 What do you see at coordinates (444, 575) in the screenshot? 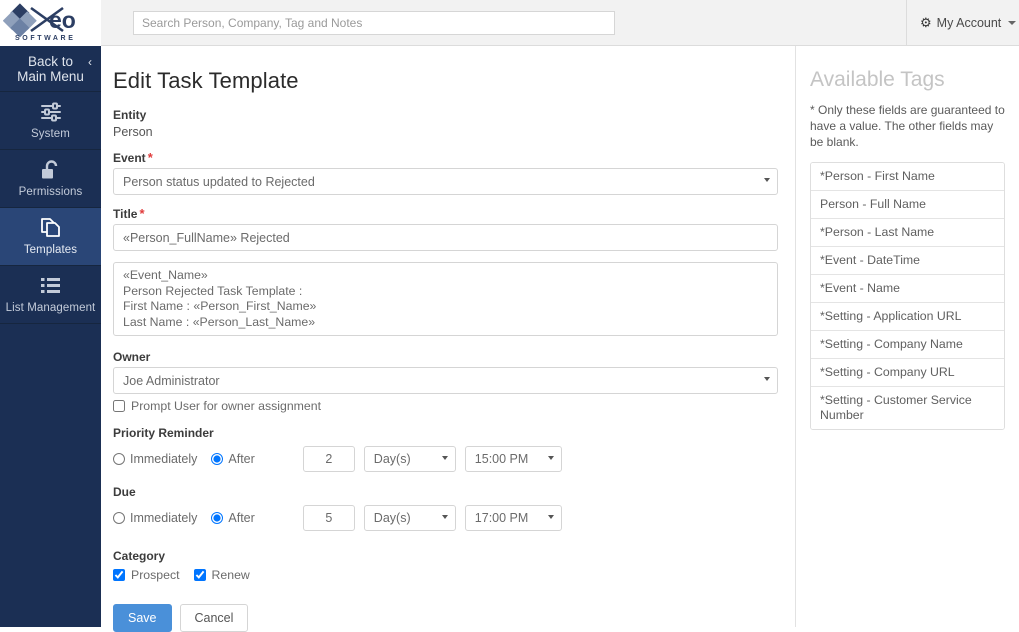
I see `category-row: Prospect Renew` at bounding box center [444, 575].